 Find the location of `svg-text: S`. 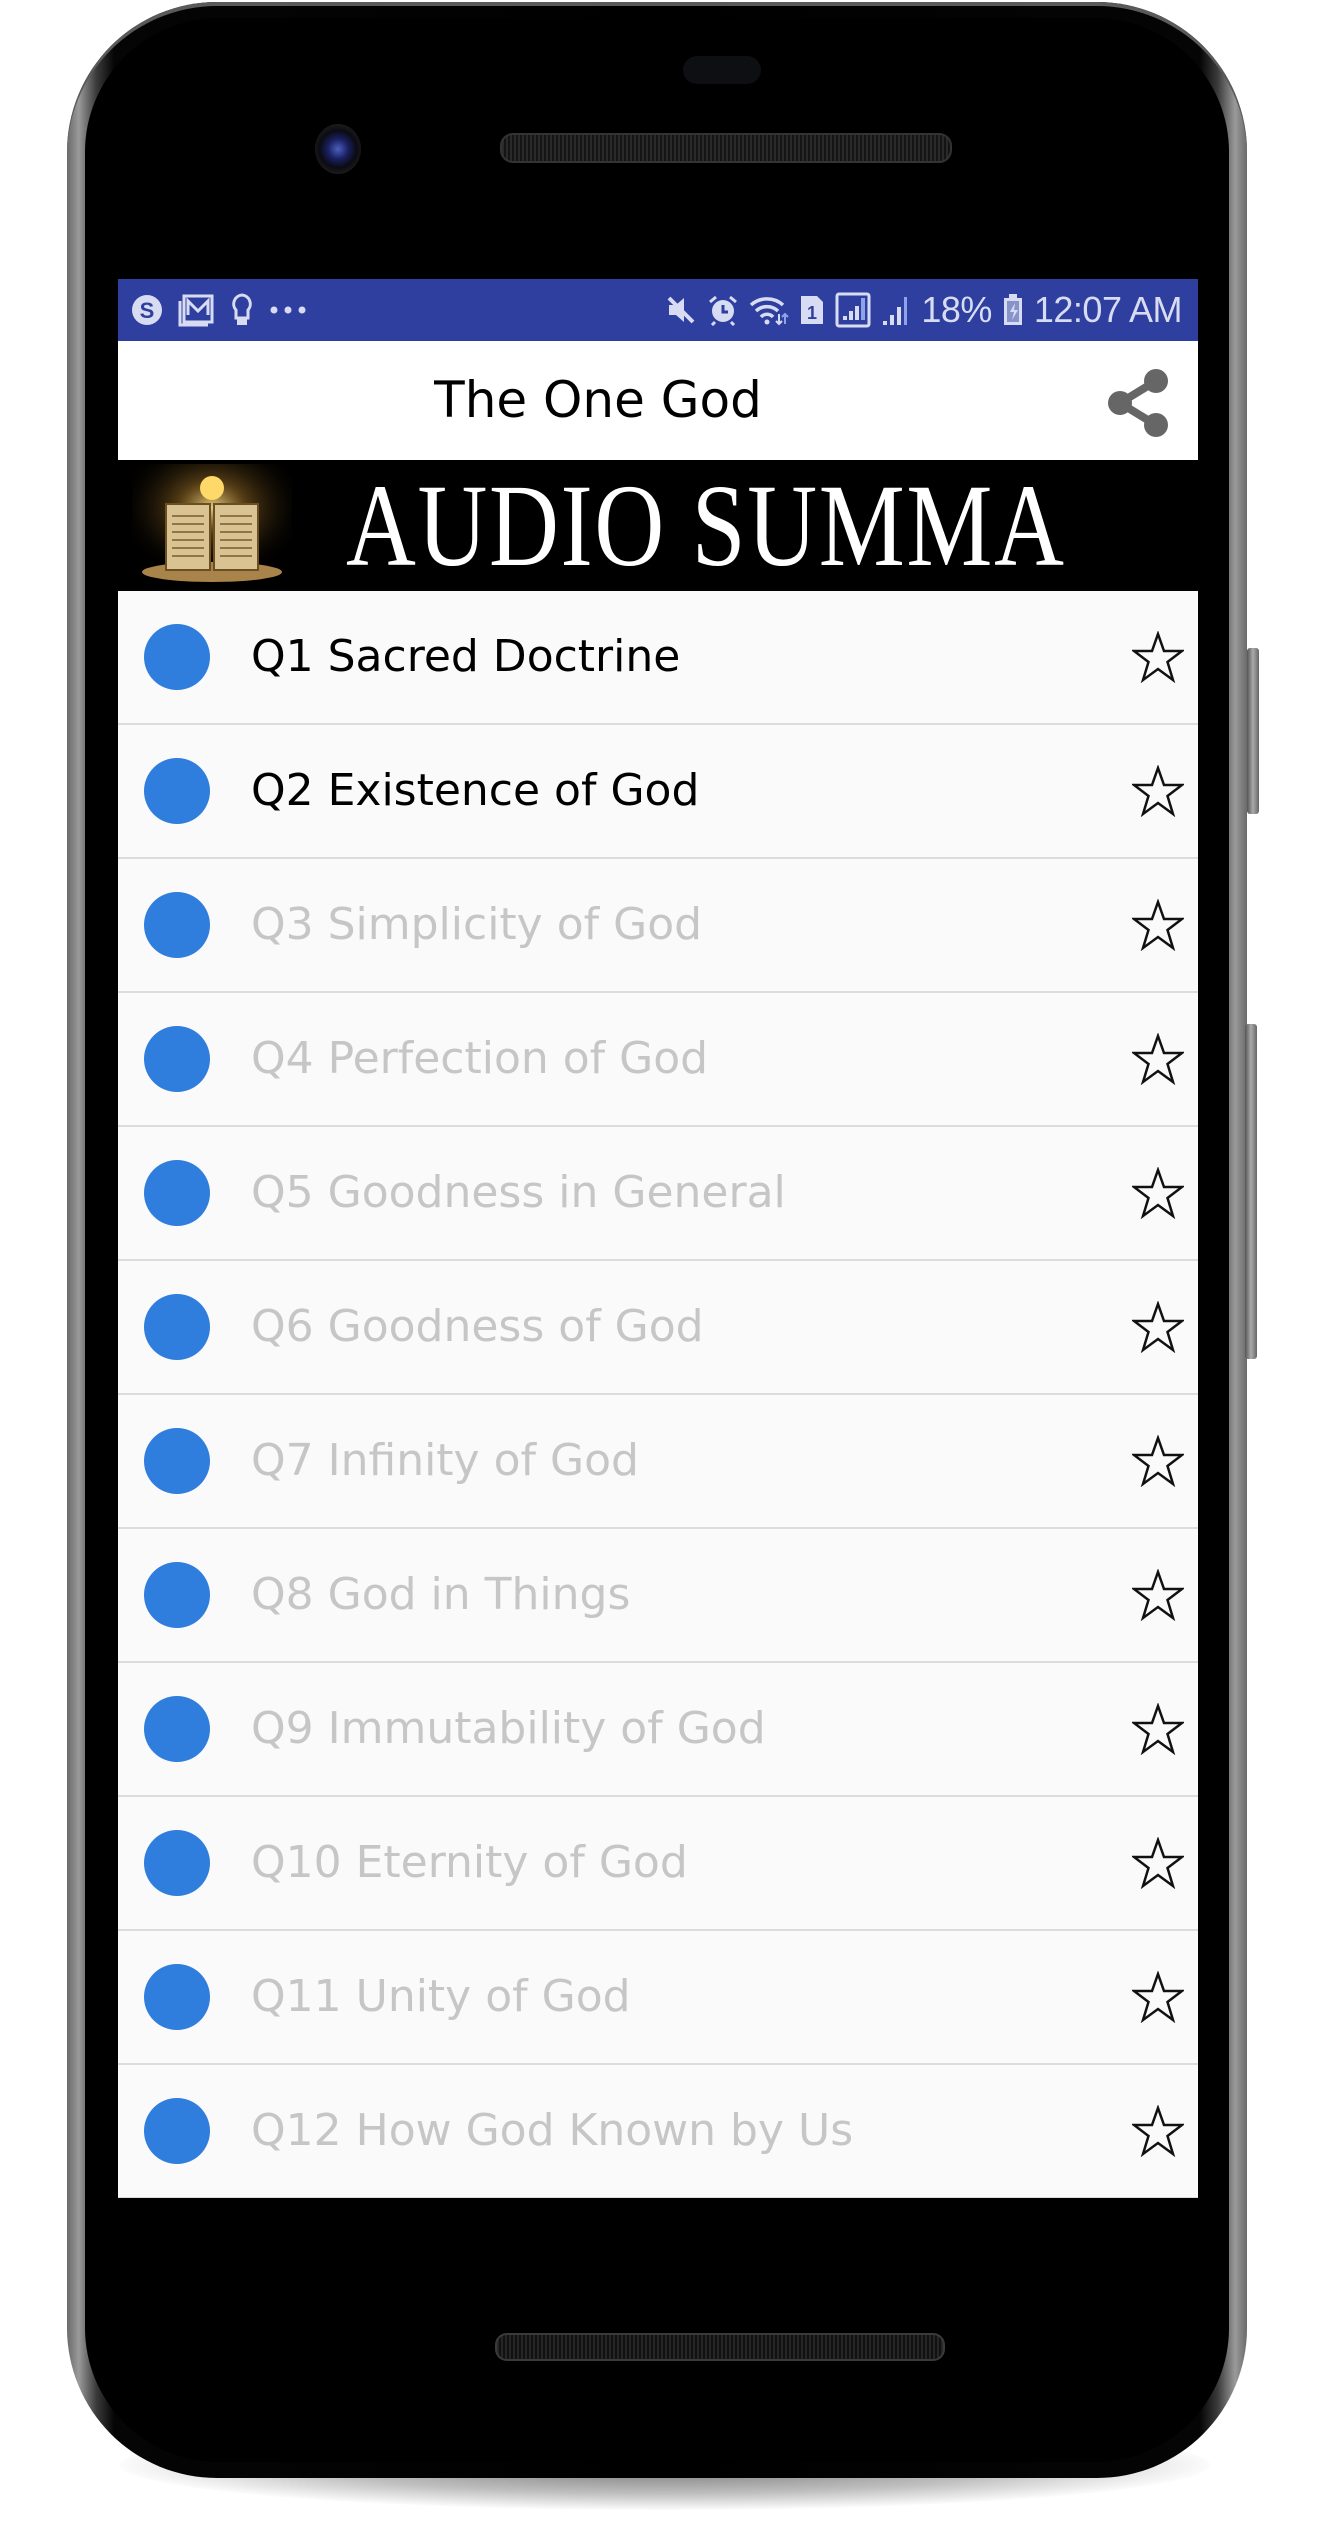

svg-text: S is located at coordinates (147, 310).